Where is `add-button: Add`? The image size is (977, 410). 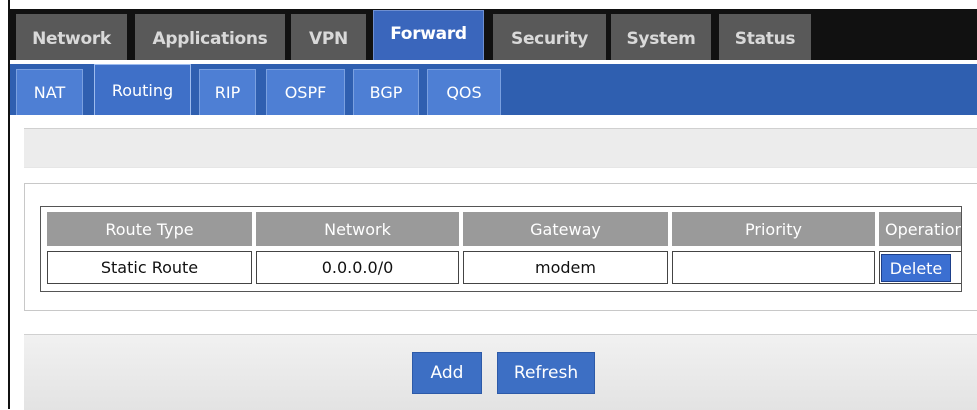
add-button: Add is located at coordinates (447, 373).